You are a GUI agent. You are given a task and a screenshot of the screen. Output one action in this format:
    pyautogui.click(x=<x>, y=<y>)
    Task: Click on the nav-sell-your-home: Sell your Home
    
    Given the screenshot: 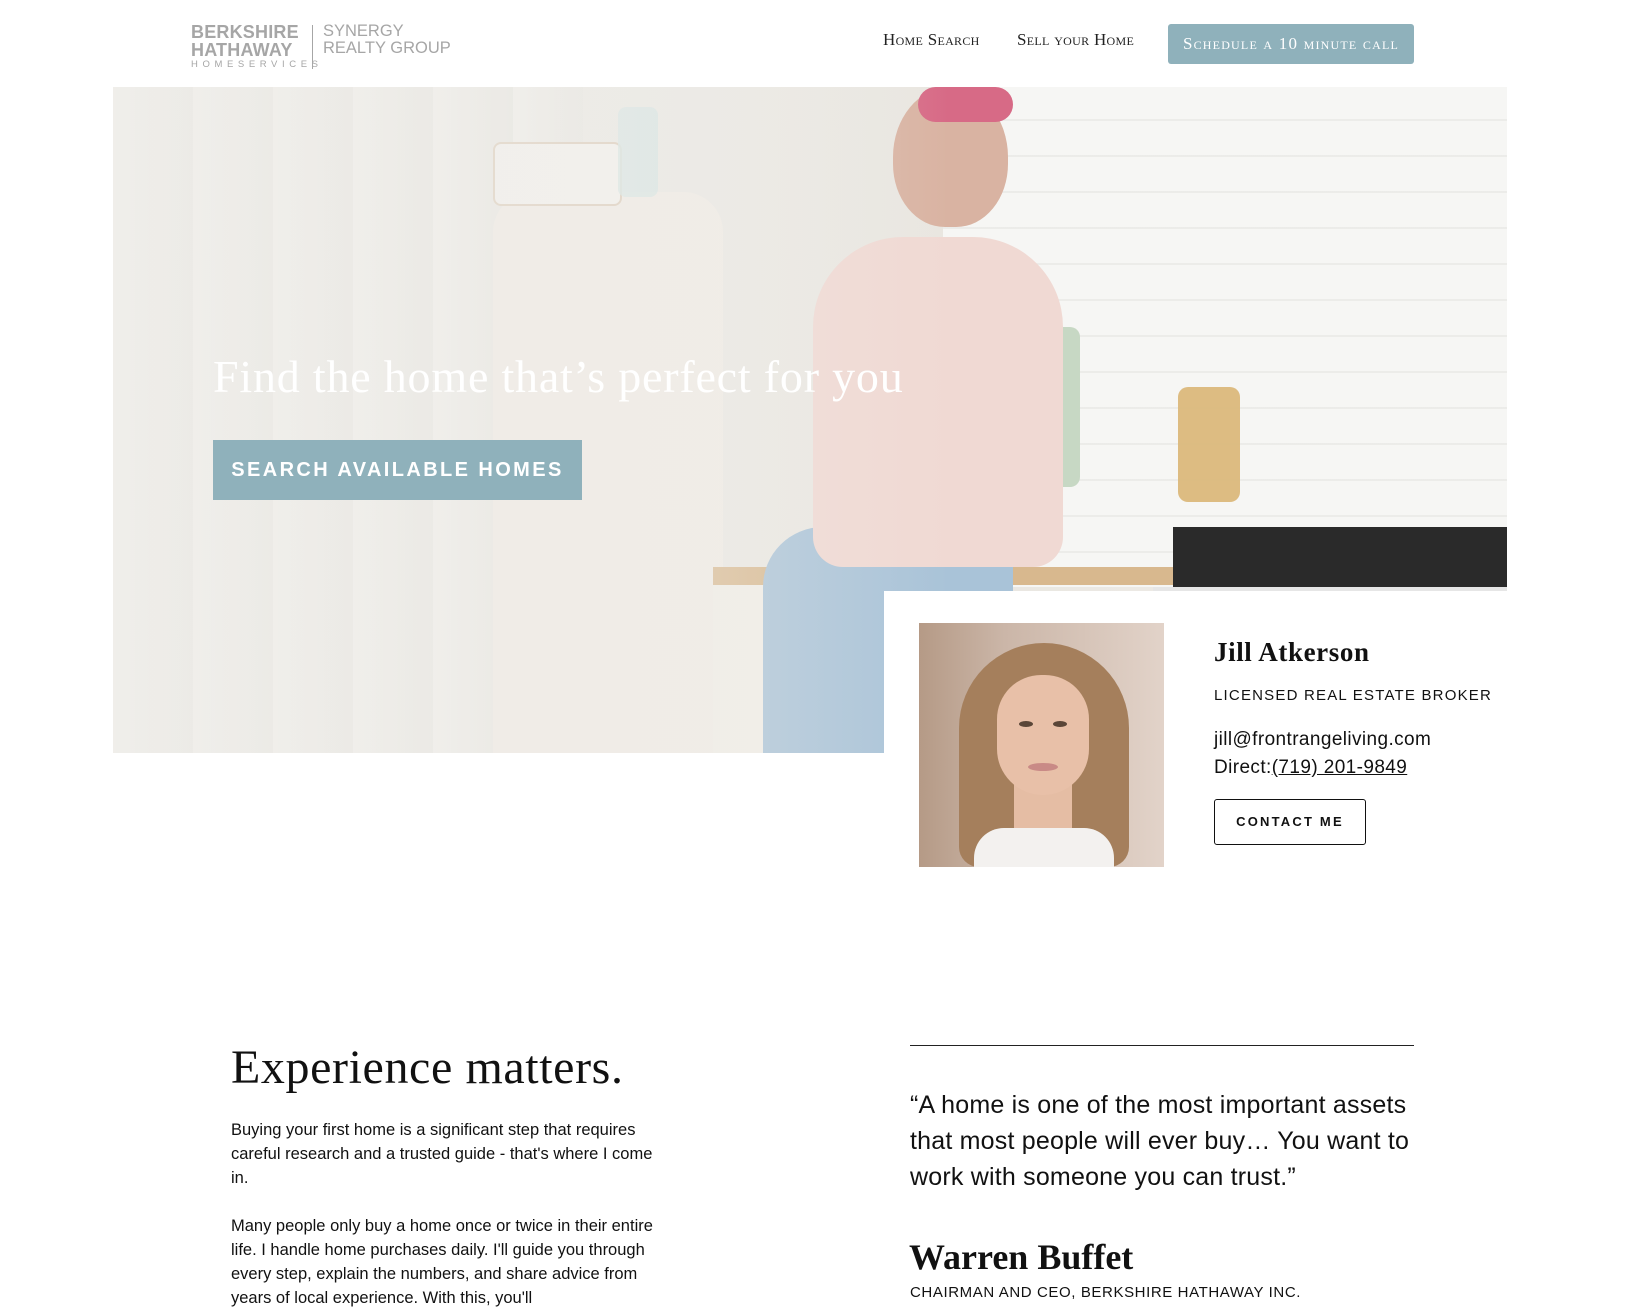 What is the action you would take?
    pyautogui.click(x=1075, y=40)
    